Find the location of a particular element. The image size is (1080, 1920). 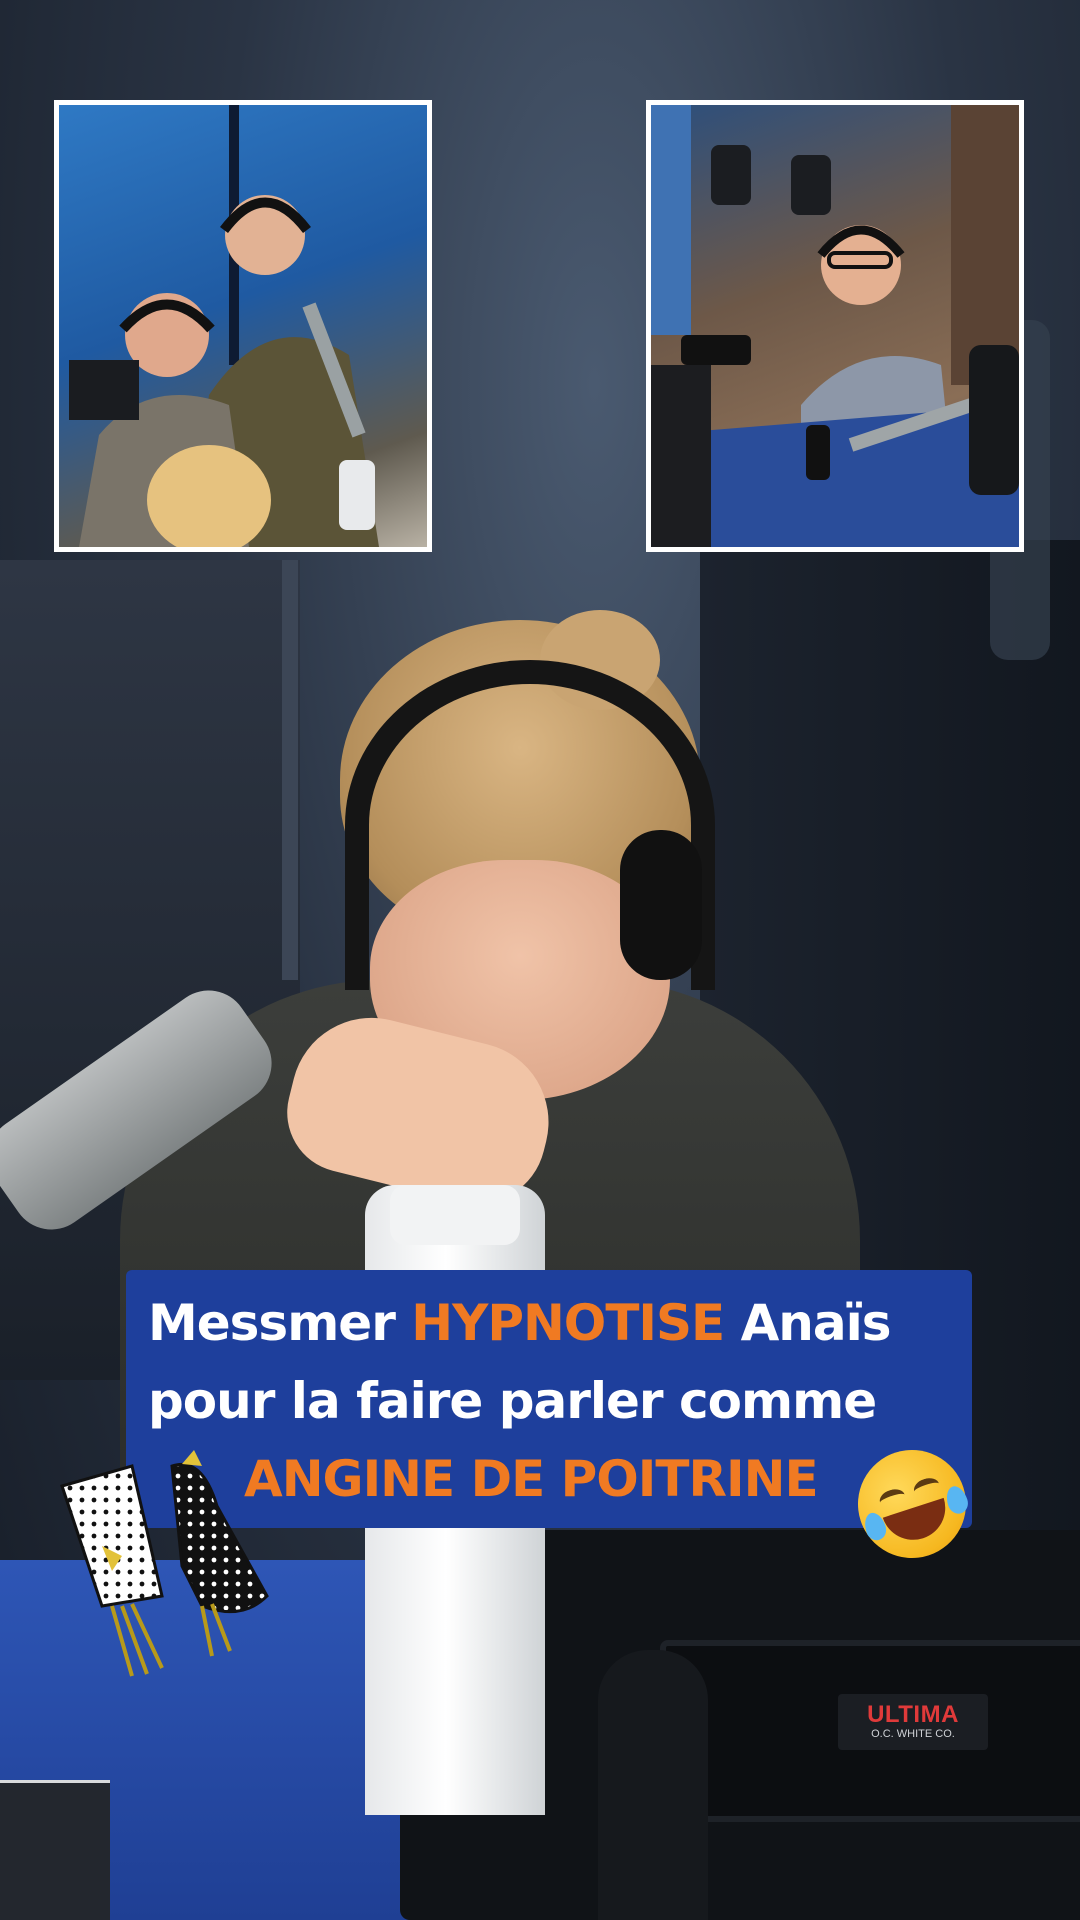

thumbnail-left-hosts-laughing is located at coordinates (243, 326).